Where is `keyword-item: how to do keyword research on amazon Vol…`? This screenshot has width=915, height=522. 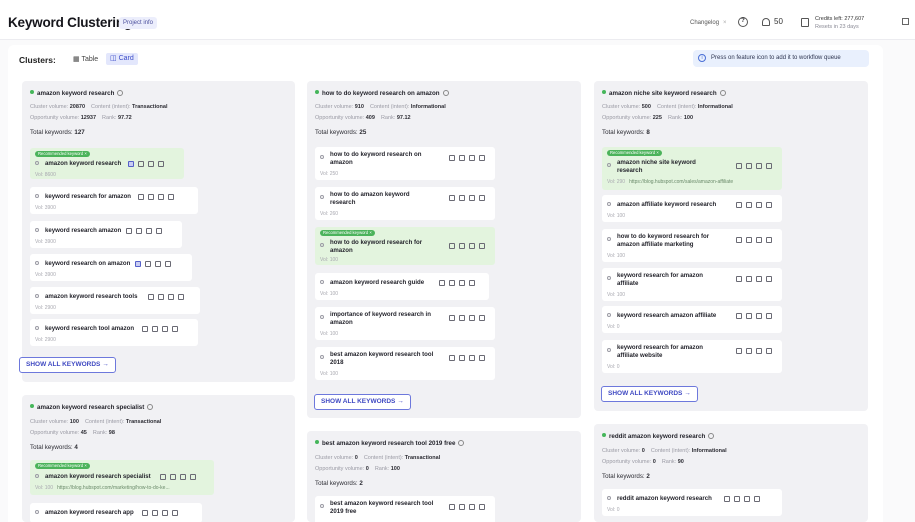
keyword-item: how to do keyword research on amazon Vol… is located at coordinates (405, 163).